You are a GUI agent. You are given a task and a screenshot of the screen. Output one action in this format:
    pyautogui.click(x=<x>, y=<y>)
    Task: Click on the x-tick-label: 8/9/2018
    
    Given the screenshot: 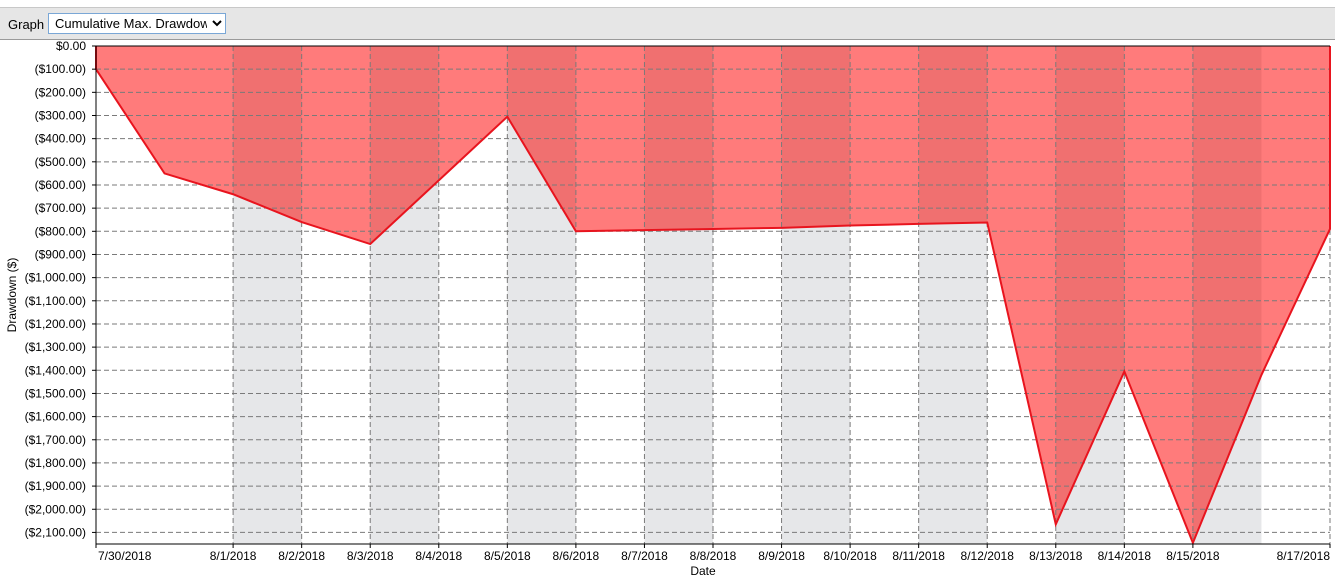 What is the action you would take?
    pyautogui.click(x=781, y=556)
    